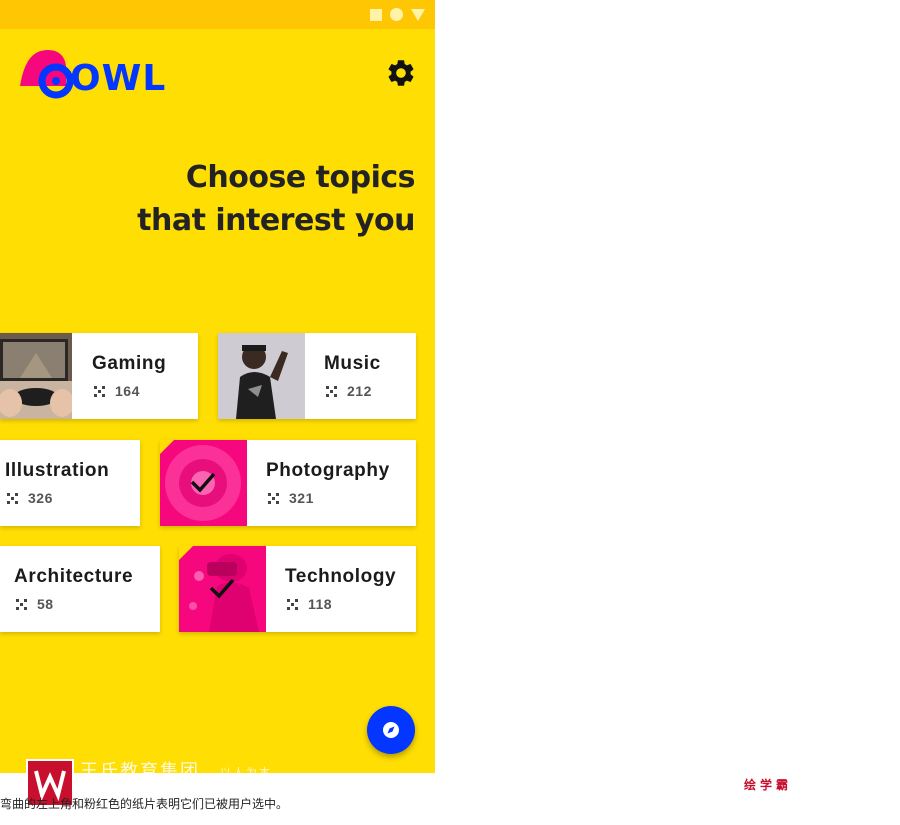 Image resolution: width=900 pixels, height=825 pixels. I want to click on watermark-slogan: 以人为本, so click(246, 772).